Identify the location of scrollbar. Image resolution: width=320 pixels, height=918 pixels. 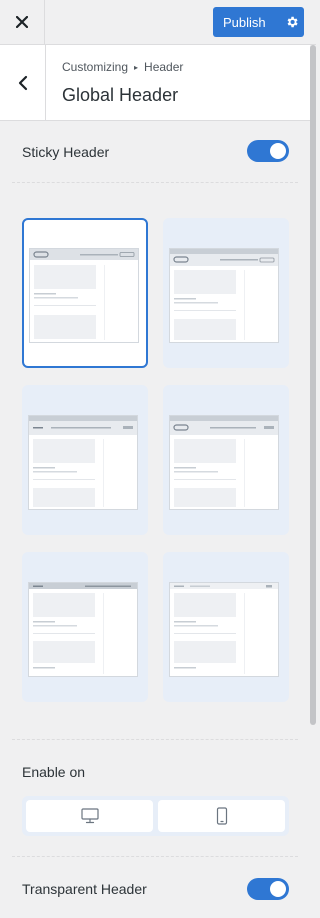
(313, 481).